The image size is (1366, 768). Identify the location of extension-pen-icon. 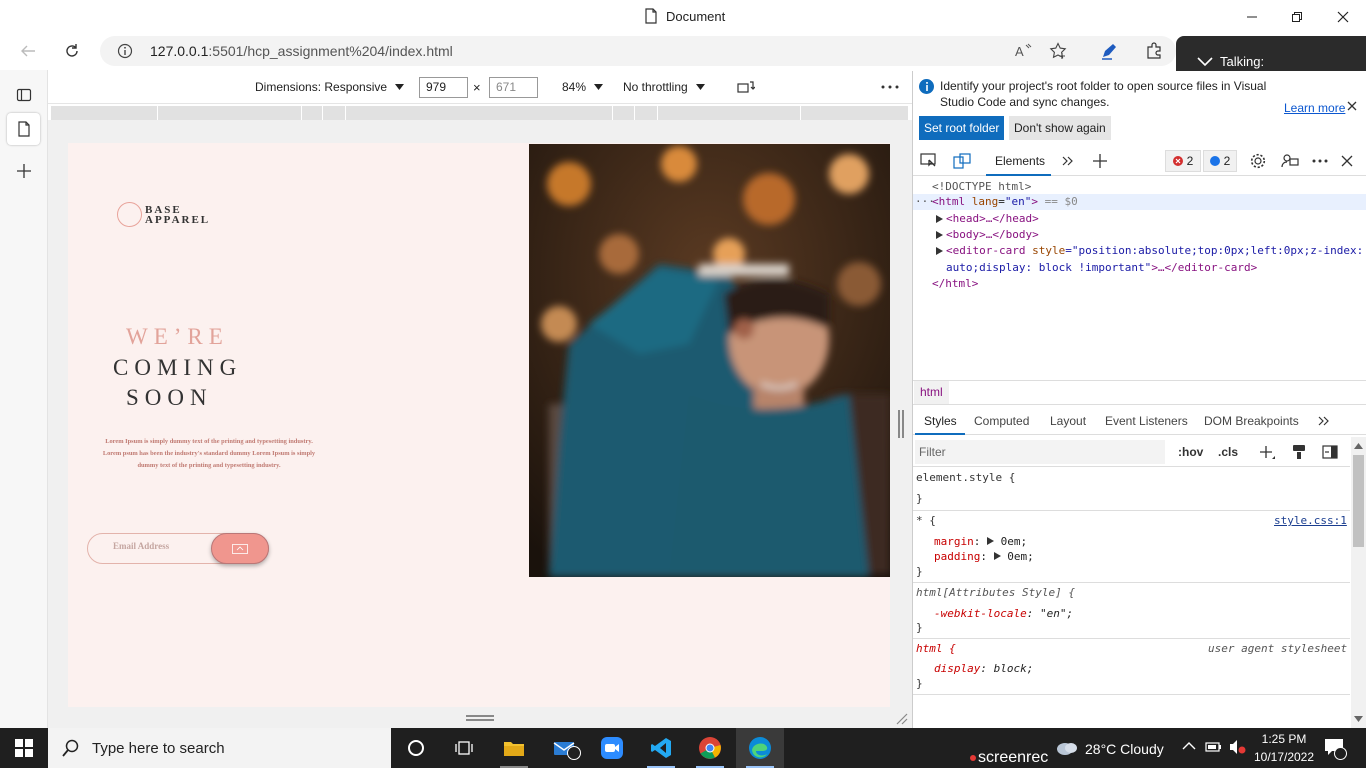
(1109, 51).